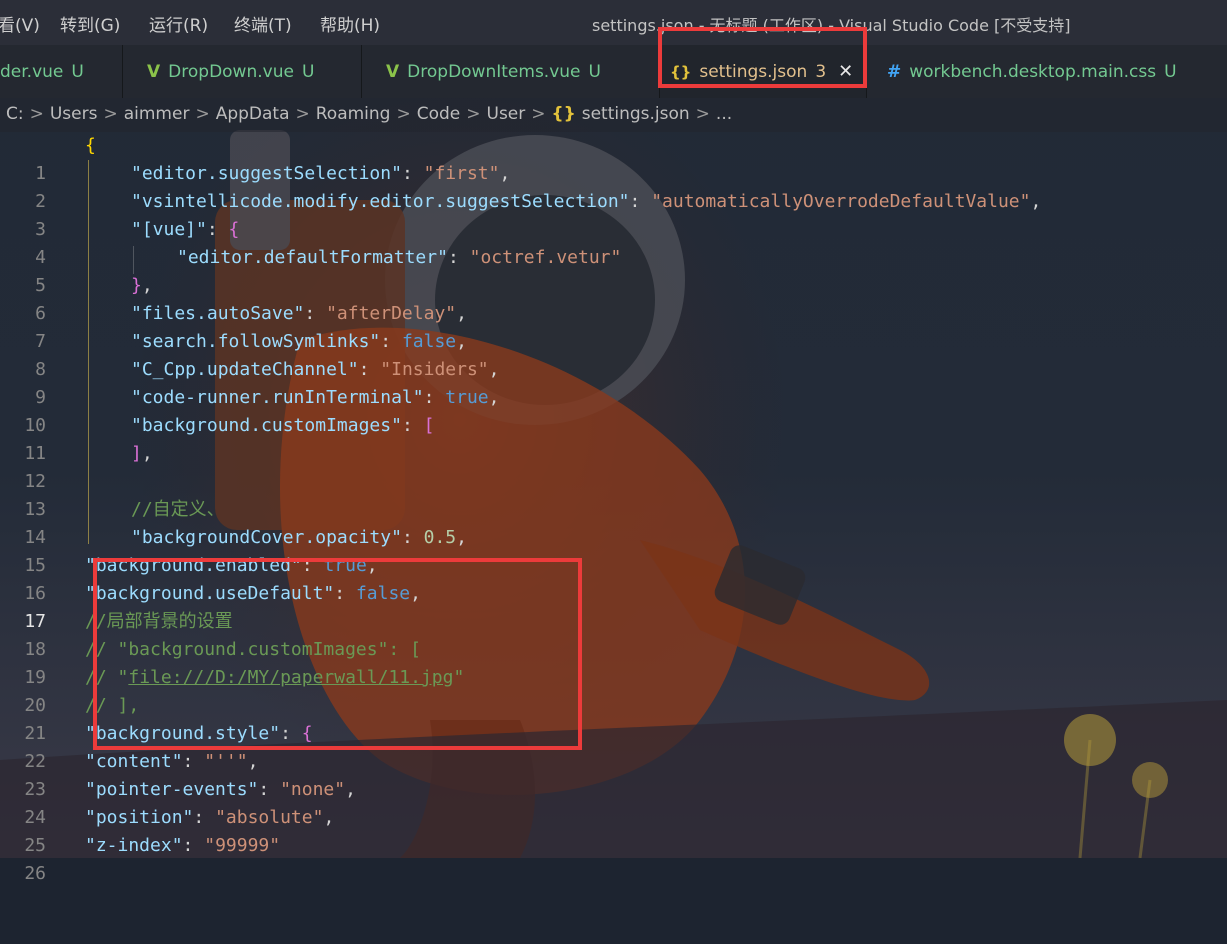 The image size is (1227, 944). What do you see at coordinates (256, 341) in the screenshot?
I see `json-key: "search.followSymlinks"` at bounding box center [256, 341].